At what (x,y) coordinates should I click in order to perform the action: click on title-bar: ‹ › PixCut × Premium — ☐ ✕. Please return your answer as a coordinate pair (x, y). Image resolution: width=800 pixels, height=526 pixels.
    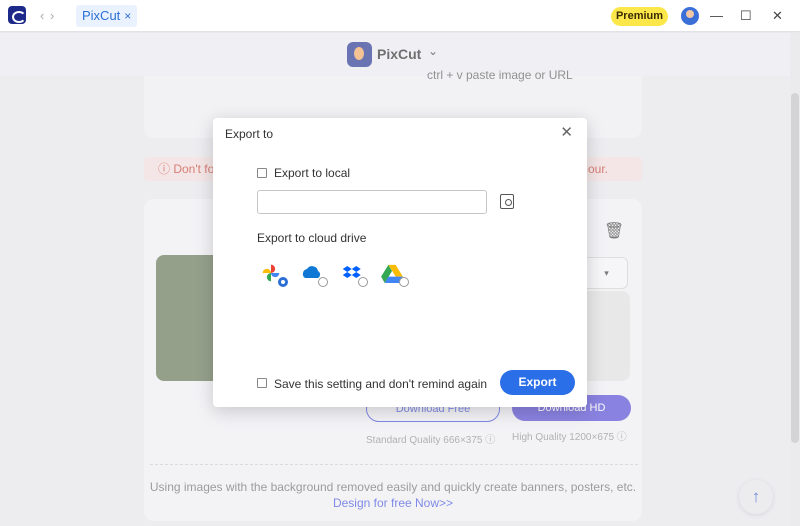
    Looking at the image, I should click on (400, 16).